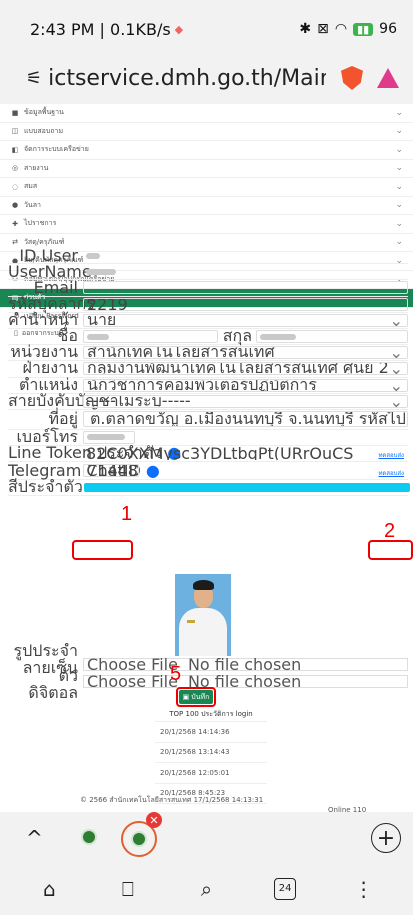  I want to click on telegram-chatid-field: 7144858667, so click(111, 471).